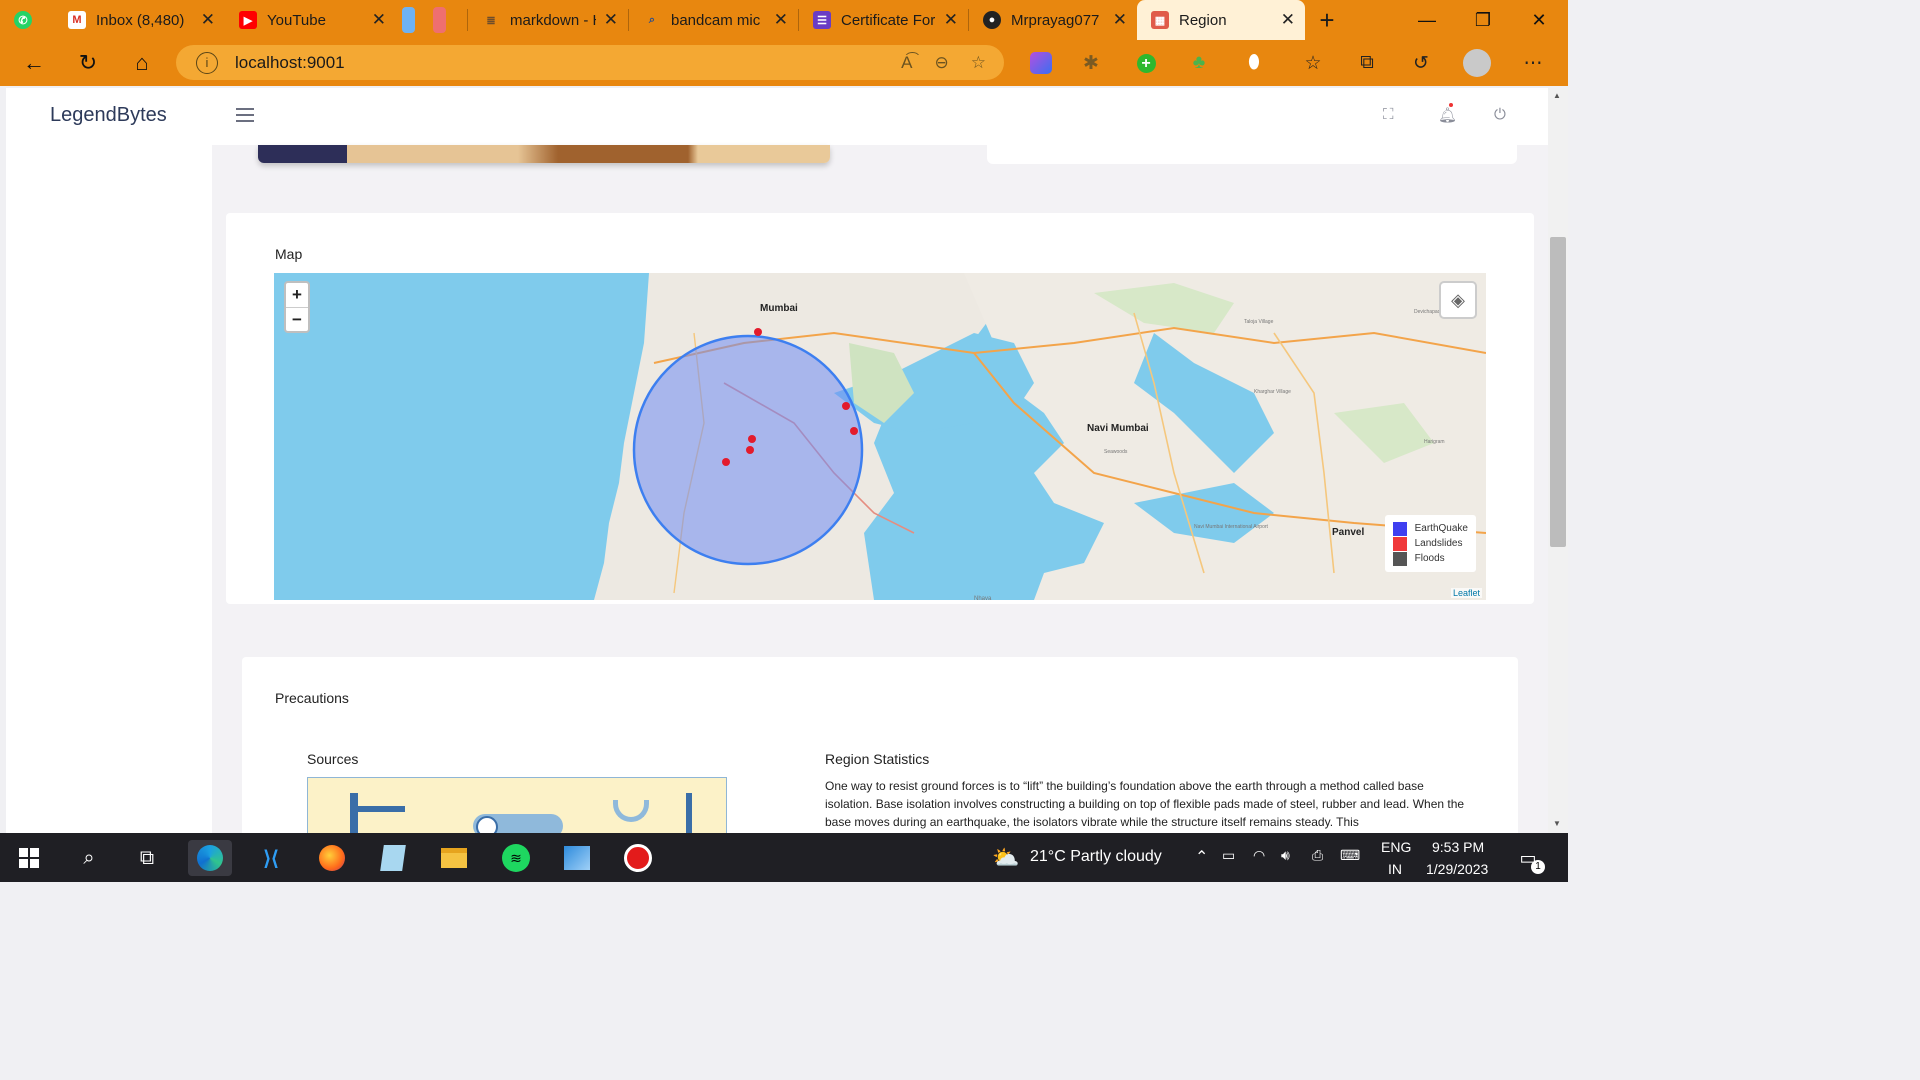  Describe the element at coordinates (638, 858) in the screenshot. I see `recorder-icon` at that location.